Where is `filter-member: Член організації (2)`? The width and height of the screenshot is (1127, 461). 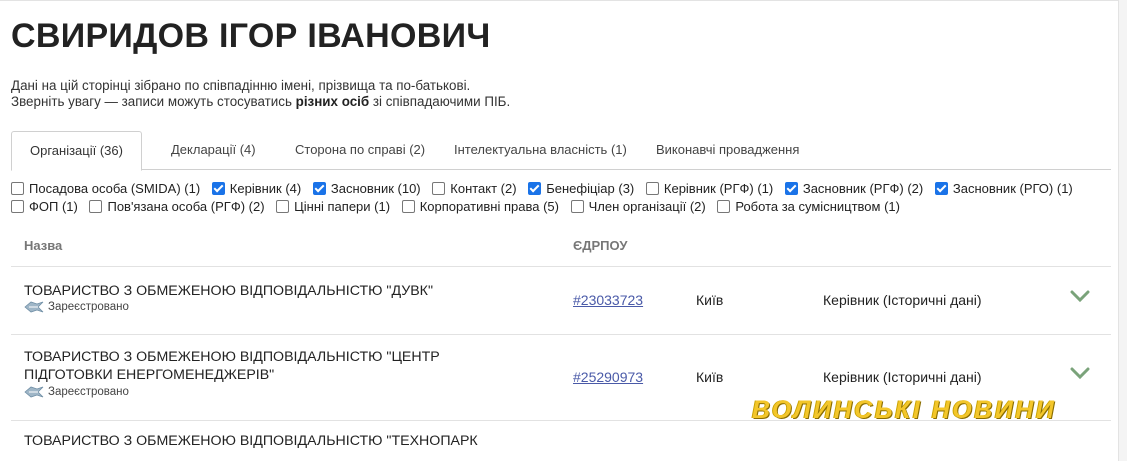 filter-member: Член організації (2) is located at coordinates (638, 206).